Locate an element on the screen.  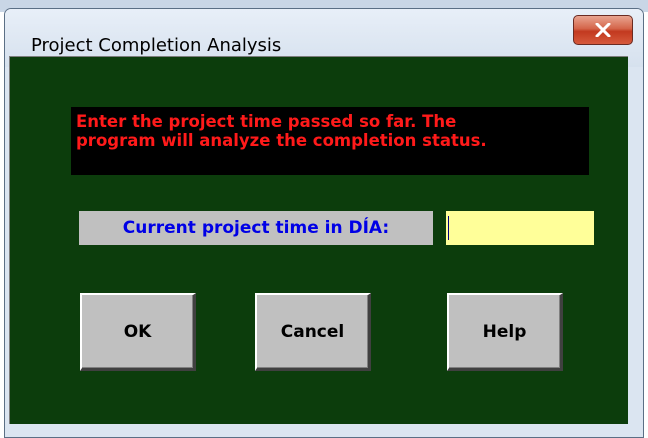
project-time-label: Current project time in DÍA: is located at coordinates (256, 228).